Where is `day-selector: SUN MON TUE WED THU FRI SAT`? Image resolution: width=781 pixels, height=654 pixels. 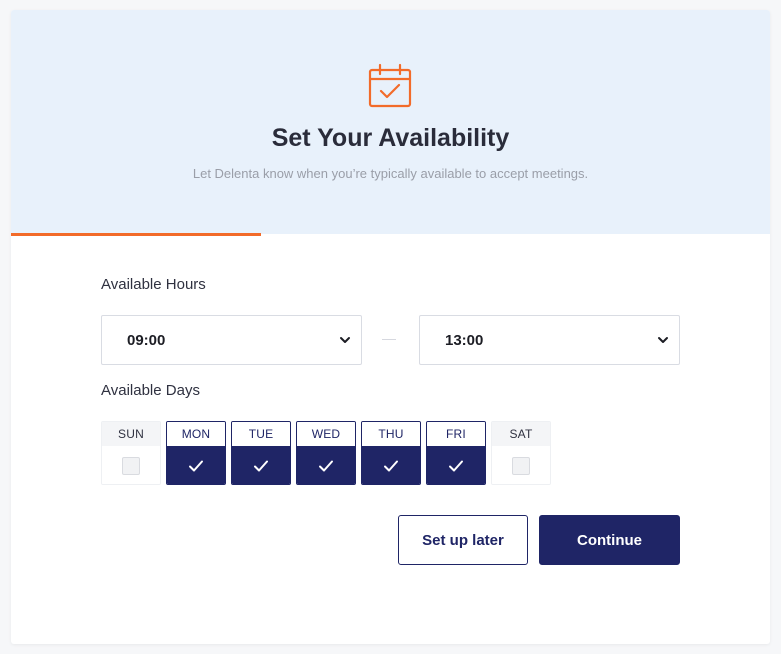
day-selector: SUN MON TUE WED THU FRI SAT is located at coordinates (326, 453).